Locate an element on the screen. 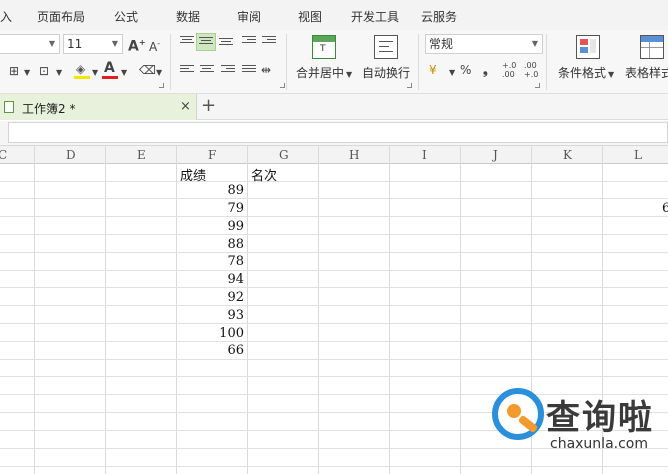  number-dialog-launcher-icon is located at coordinates (537, 85).